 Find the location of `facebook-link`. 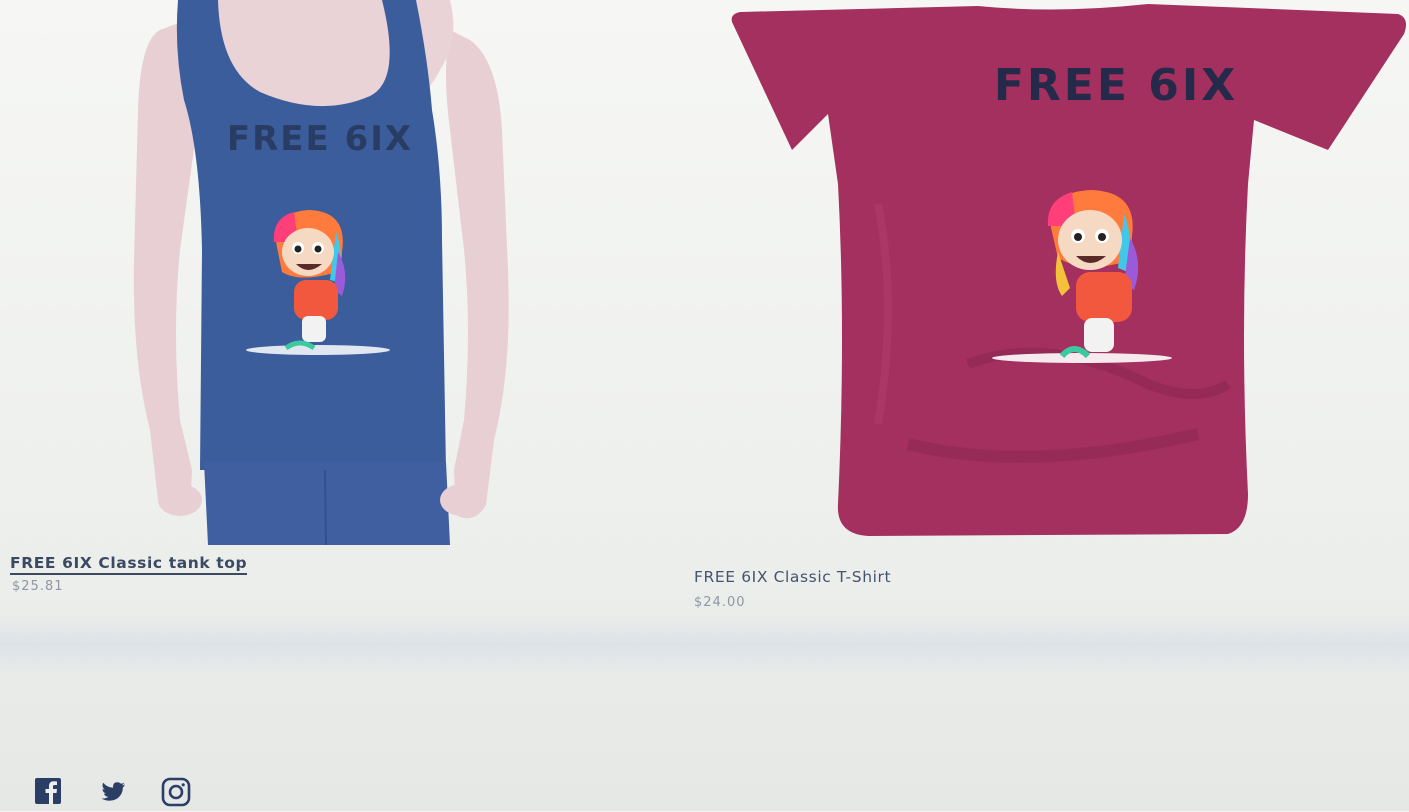

facebook-link is located at coordinates (50, 792).